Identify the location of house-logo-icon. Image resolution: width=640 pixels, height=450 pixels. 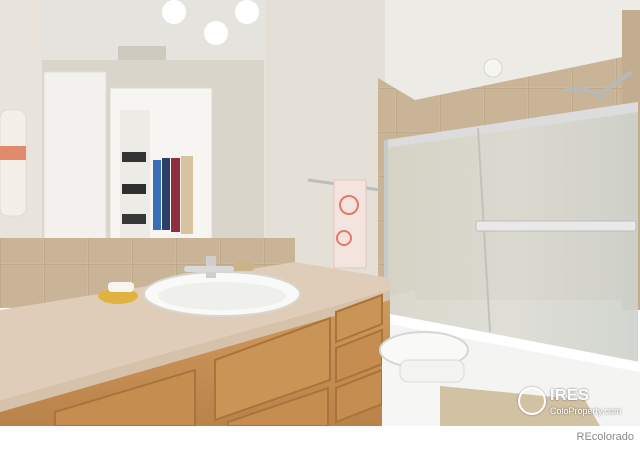
(532, 401).